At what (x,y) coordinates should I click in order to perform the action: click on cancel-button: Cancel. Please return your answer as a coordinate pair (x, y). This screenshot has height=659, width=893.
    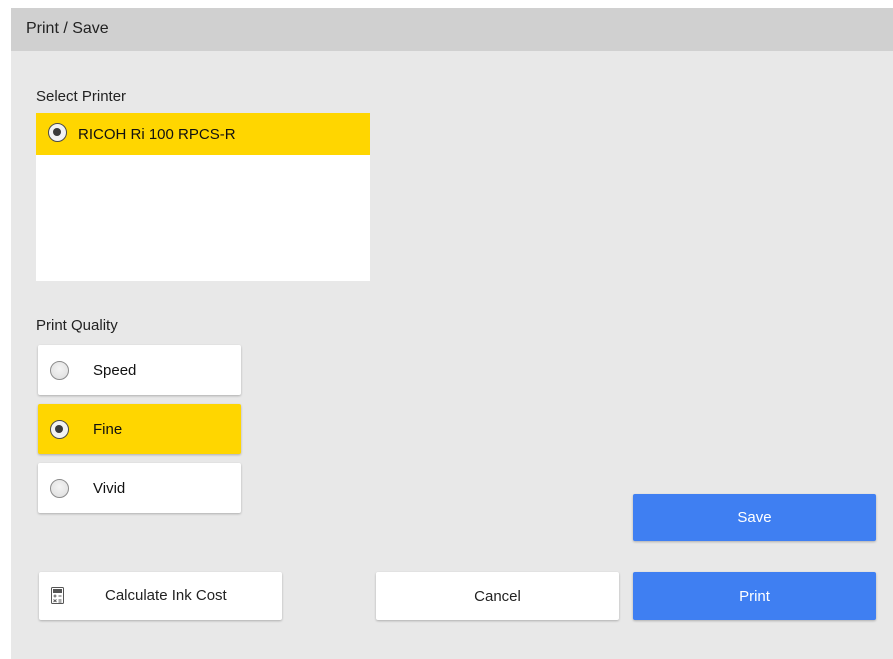
    Looking at the image, I should click on (497, 596).